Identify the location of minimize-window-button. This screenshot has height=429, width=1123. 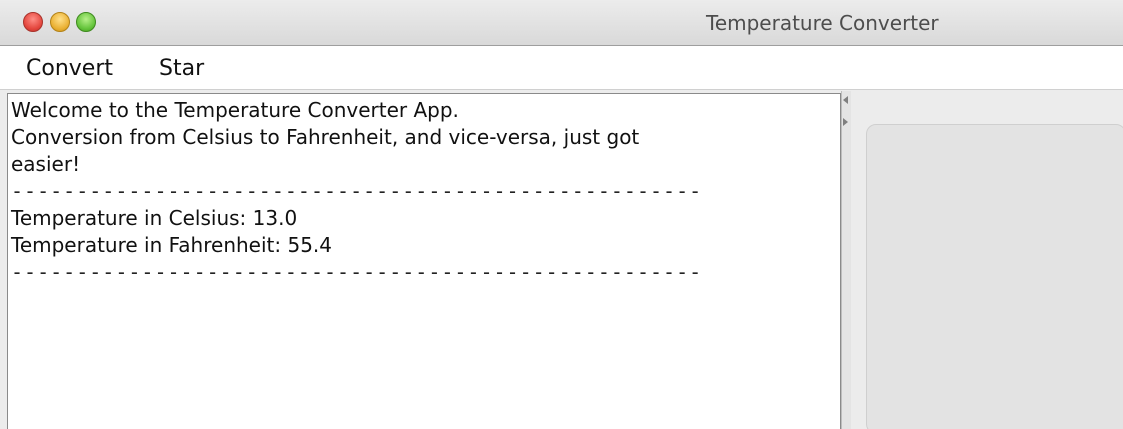
(60, 22).